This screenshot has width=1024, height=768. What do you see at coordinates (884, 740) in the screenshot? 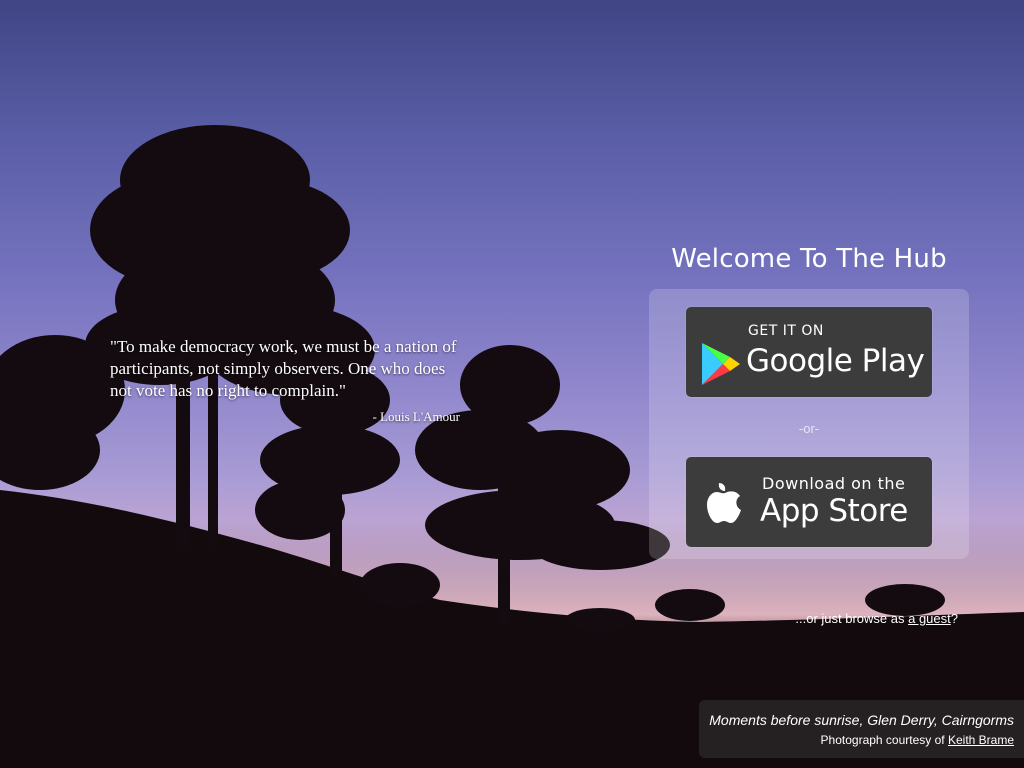
I see `photo-credit-prefix: Photograph courtesy of` at bounding box center [884, 740].